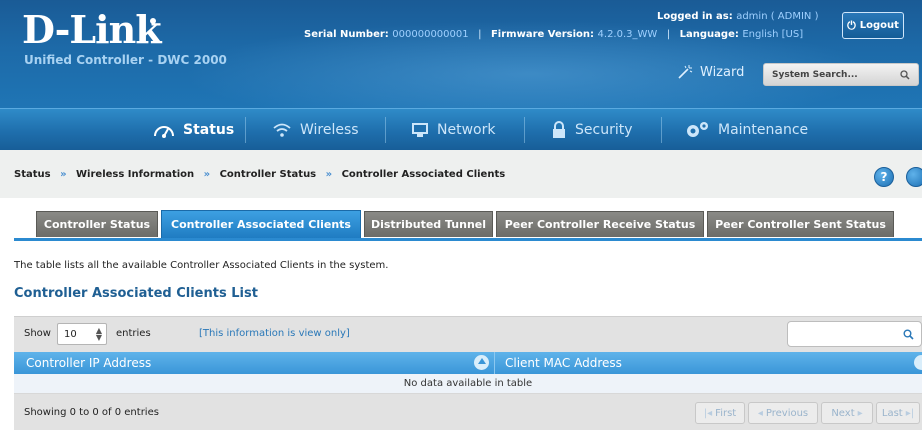  What do you see at coordinates (726, 413) in the screenshot?
I see `first-label: First` at bounding box center [726, 413].